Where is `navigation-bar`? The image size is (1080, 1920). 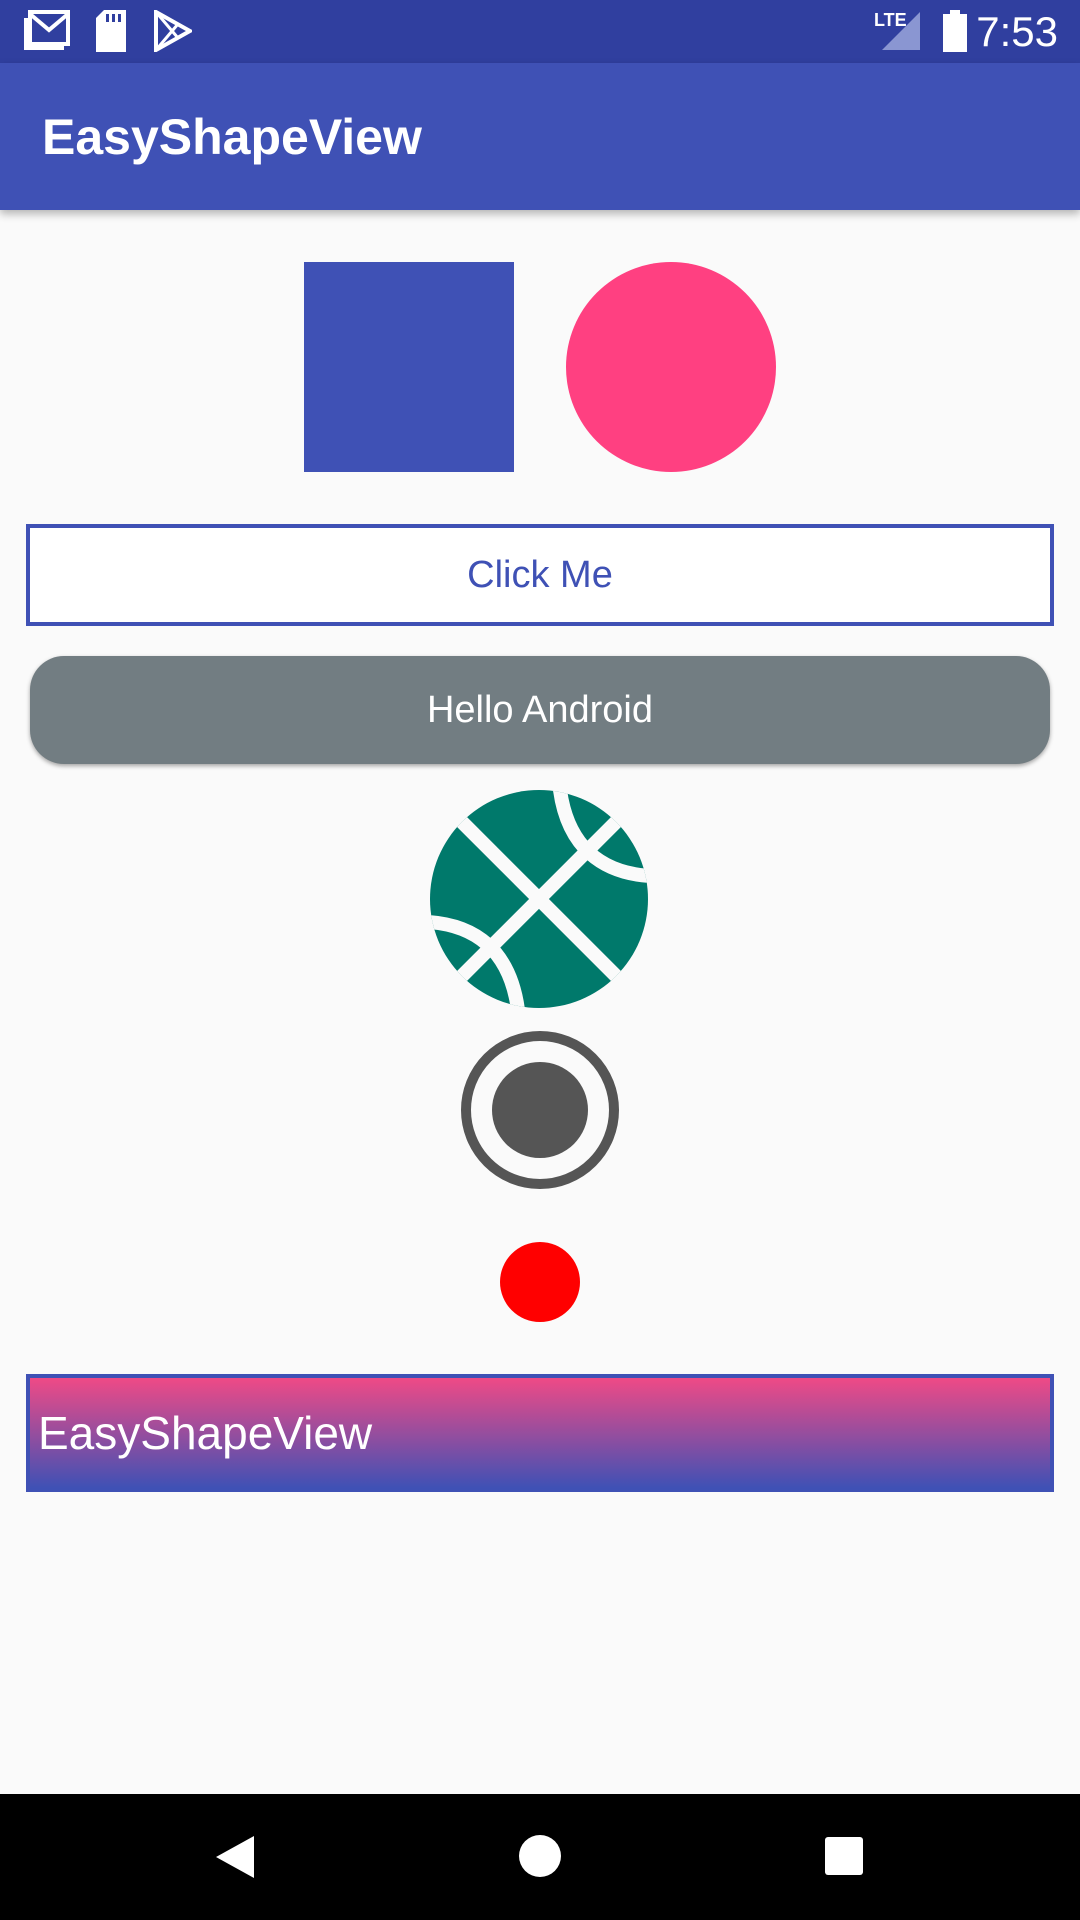
navigation-bar is located at coordinates (540, 1857).